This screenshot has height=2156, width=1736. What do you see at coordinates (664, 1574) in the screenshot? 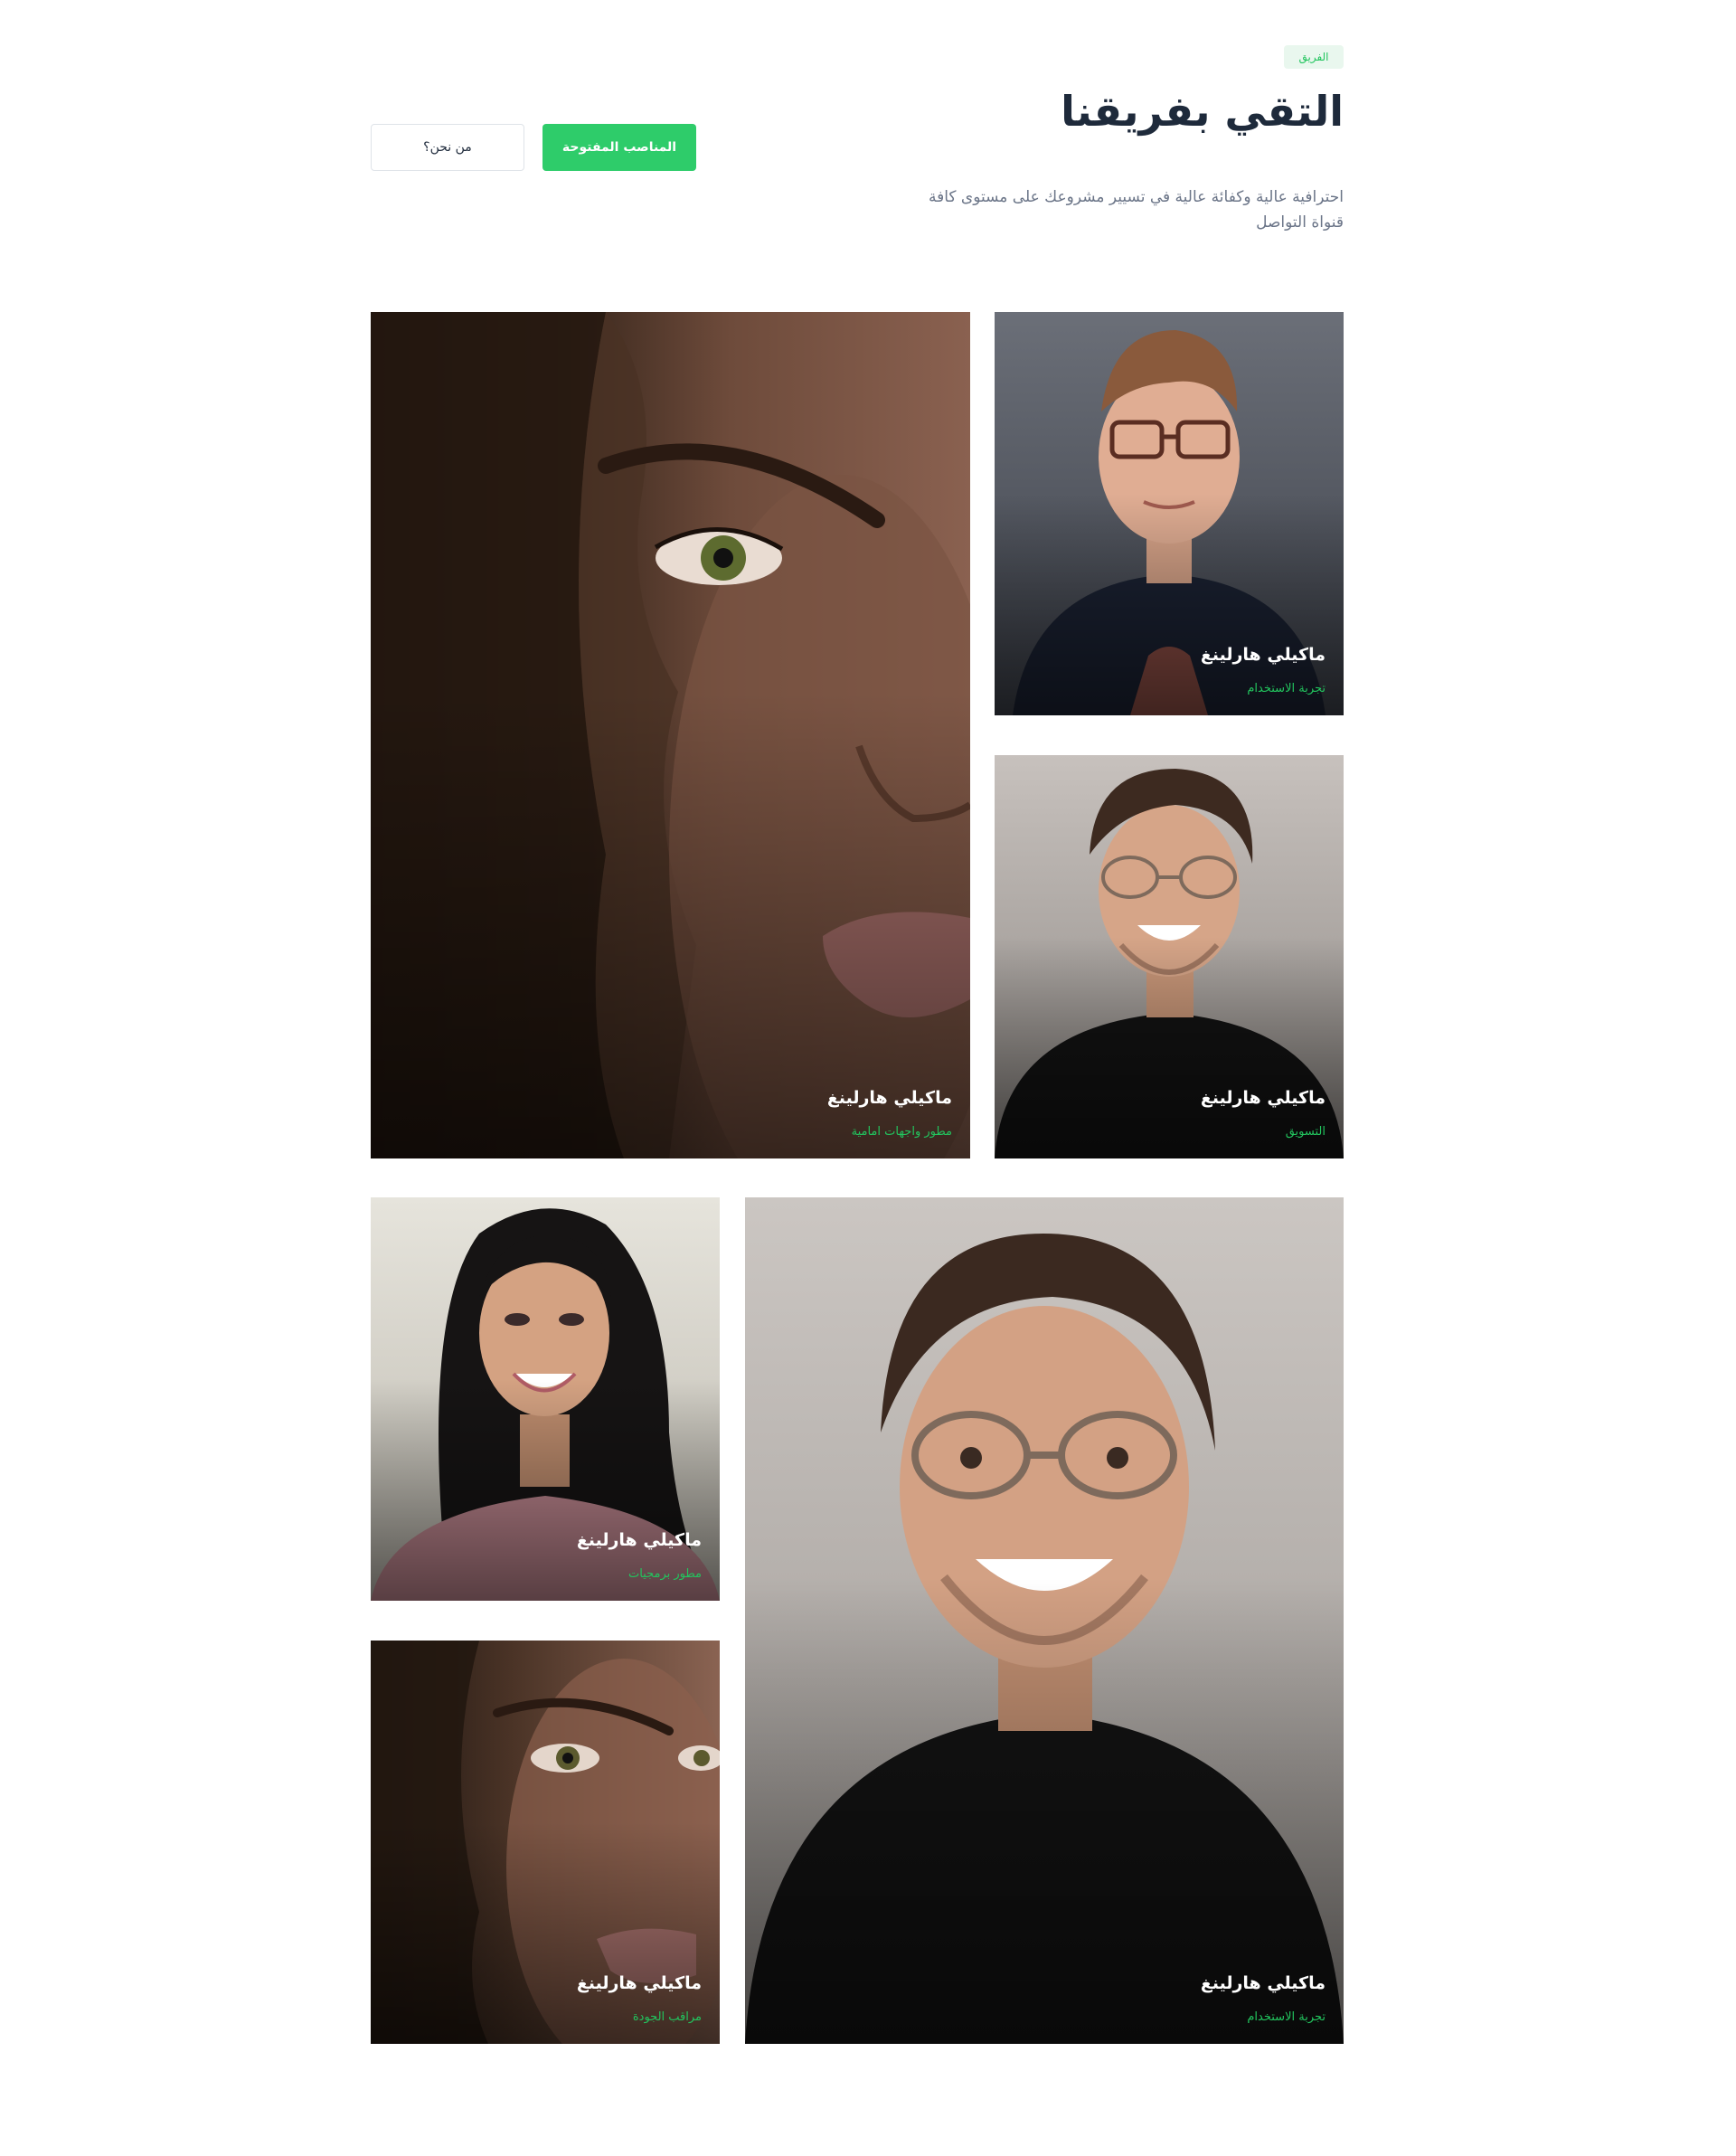
I see `team-member-role: مطور برمجيات` at bounding box center [664, 1574].